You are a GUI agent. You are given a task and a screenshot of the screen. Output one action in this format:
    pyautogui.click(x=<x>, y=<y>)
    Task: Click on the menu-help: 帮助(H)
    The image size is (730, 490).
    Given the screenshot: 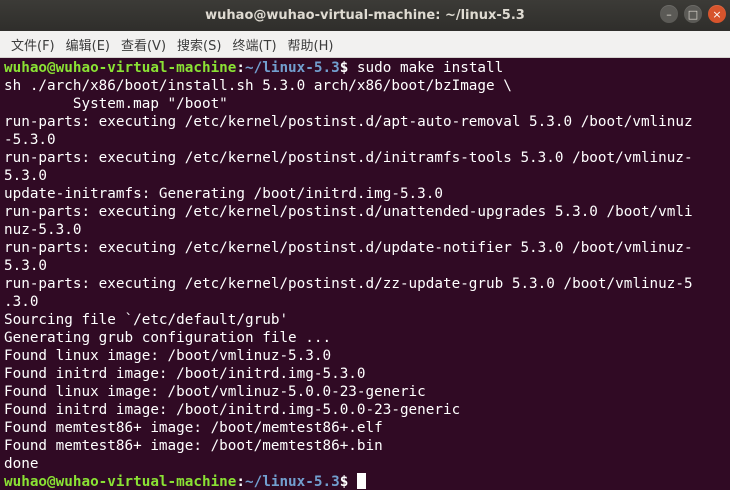 What is the action you would take?
    pyautogui.click(x=311, y=44)
    